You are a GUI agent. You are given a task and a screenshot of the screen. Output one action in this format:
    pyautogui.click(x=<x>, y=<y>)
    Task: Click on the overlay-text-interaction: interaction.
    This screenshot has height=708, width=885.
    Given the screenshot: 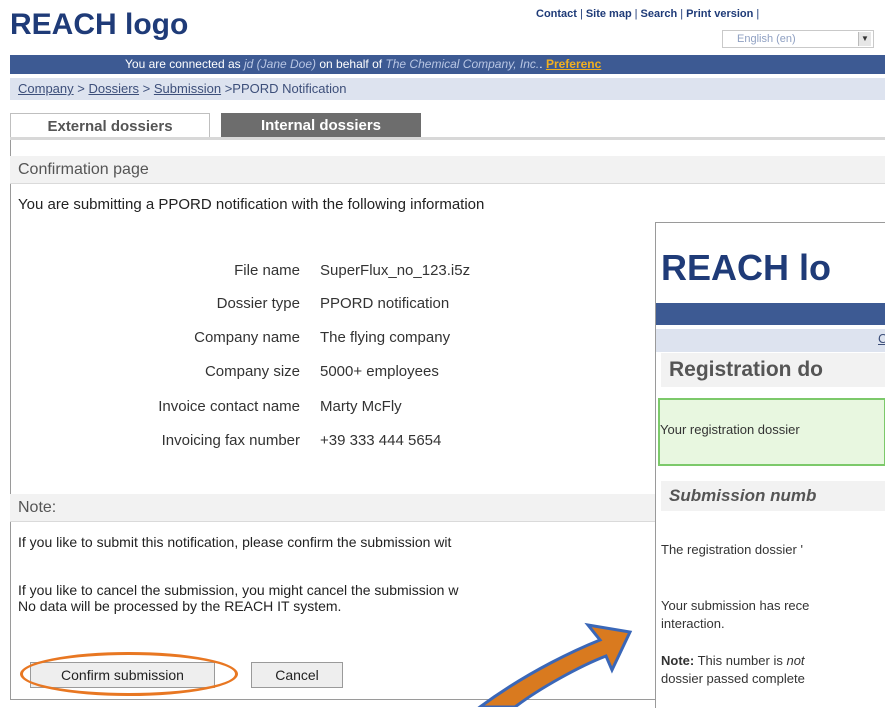 What is the action you would take?
    pyautogui.click(x=693, y=623)
    